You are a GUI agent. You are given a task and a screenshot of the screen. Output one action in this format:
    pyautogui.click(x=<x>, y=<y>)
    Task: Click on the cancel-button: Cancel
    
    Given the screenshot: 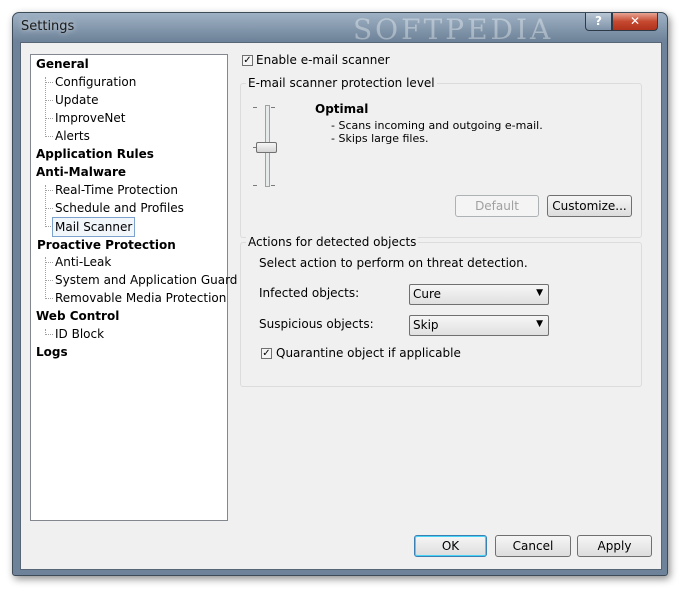 What is the action you would take?
    pyautogui.click(x=533, y=546)
    